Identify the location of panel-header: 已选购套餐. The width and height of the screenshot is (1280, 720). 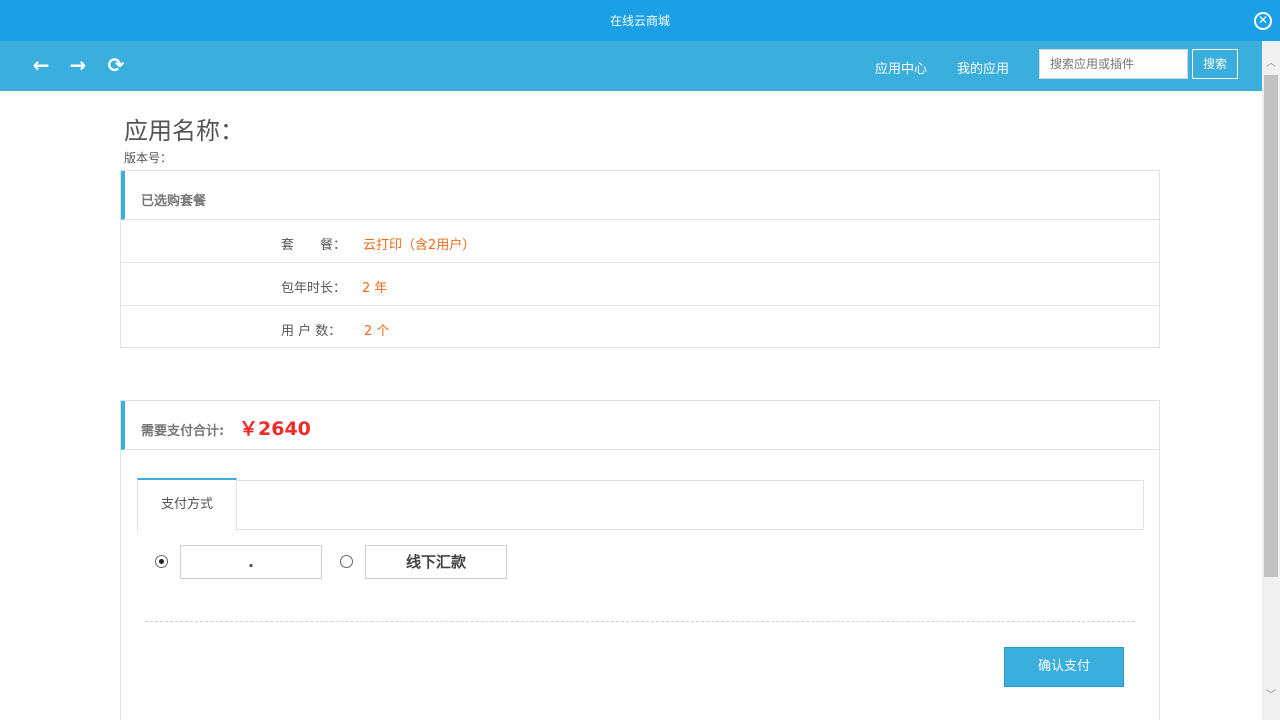
(640, 195).